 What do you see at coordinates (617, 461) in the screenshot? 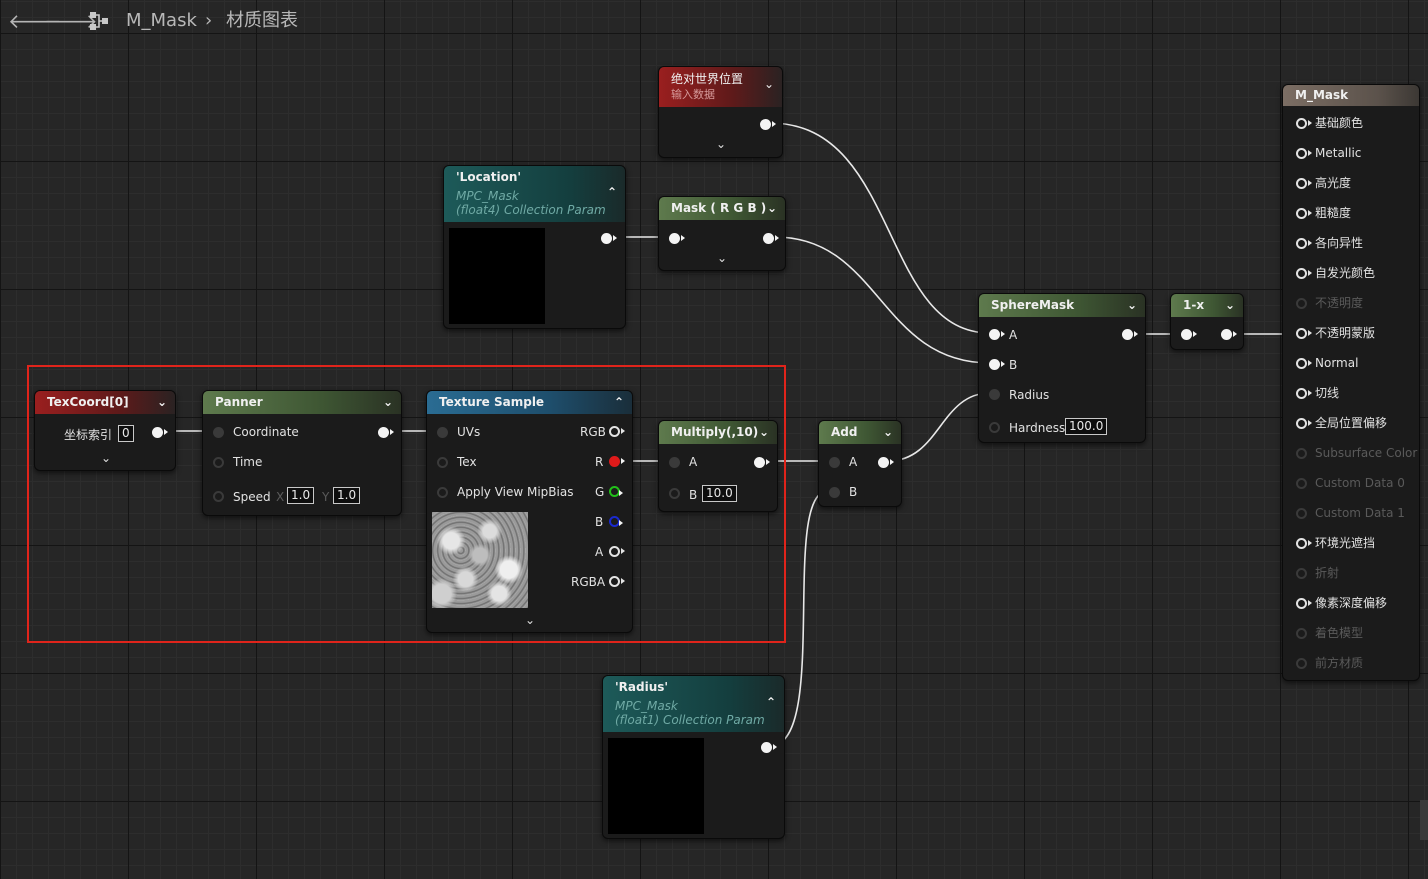
I see `output-pin-r` at bounding box center [617, 461].